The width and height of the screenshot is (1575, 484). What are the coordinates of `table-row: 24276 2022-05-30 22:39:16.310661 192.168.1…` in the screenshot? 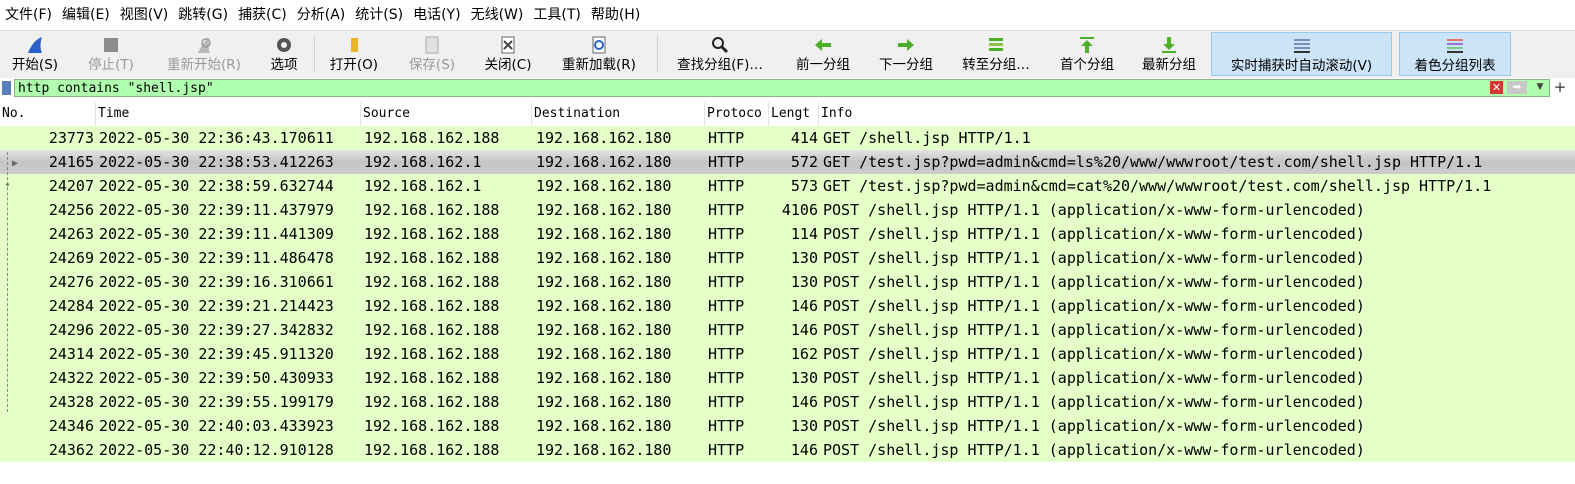 It's located at (787, 282).